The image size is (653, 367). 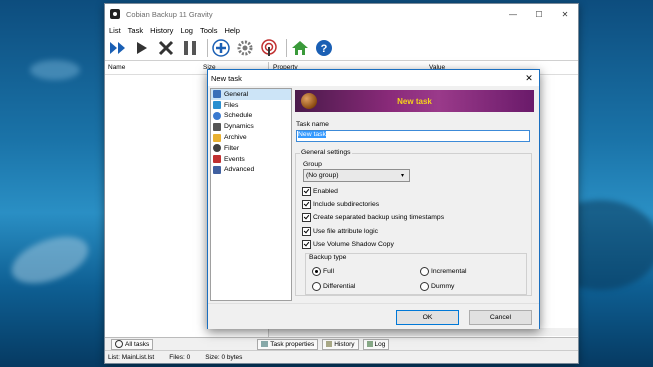 What do you see at coordinates (328, 257) in the screenshot?
I see `backup-type-label: Backup type` at bounding box center [328, 257].